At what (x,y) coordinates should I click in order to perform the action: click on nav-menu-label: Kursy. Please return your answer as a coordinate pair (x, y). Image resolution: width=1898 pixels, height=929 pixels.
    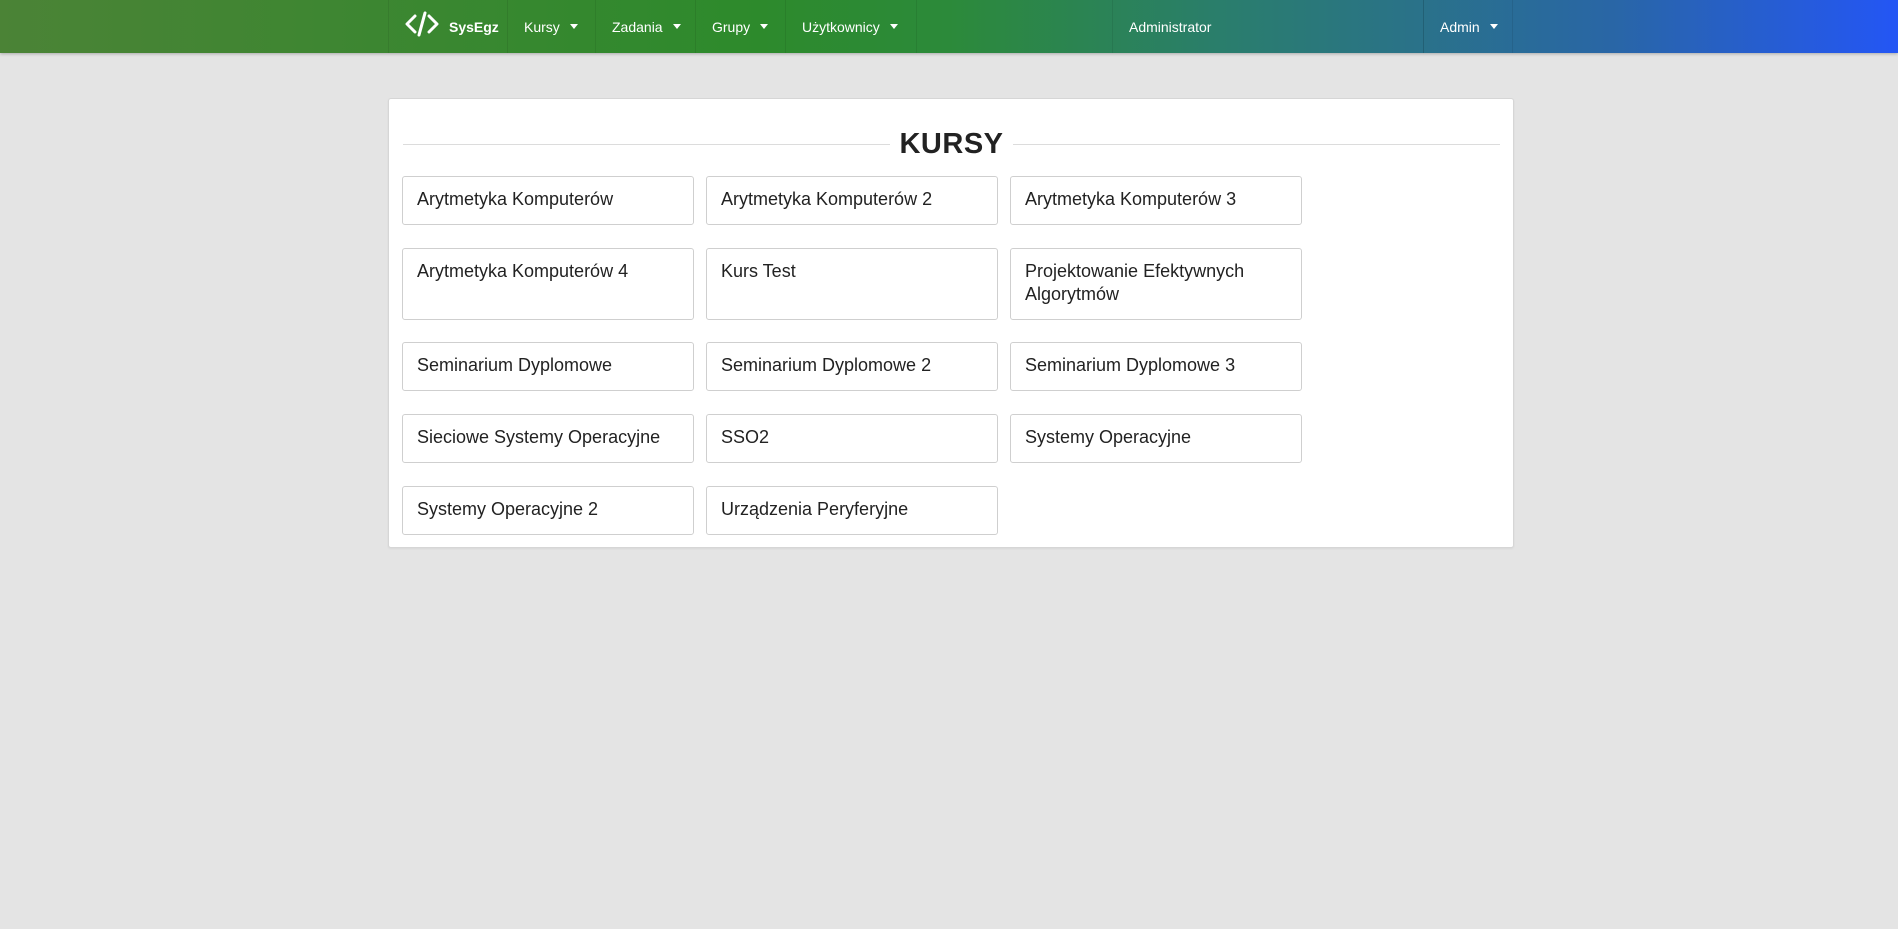
    Looking at the image, I should click on (542, 26).